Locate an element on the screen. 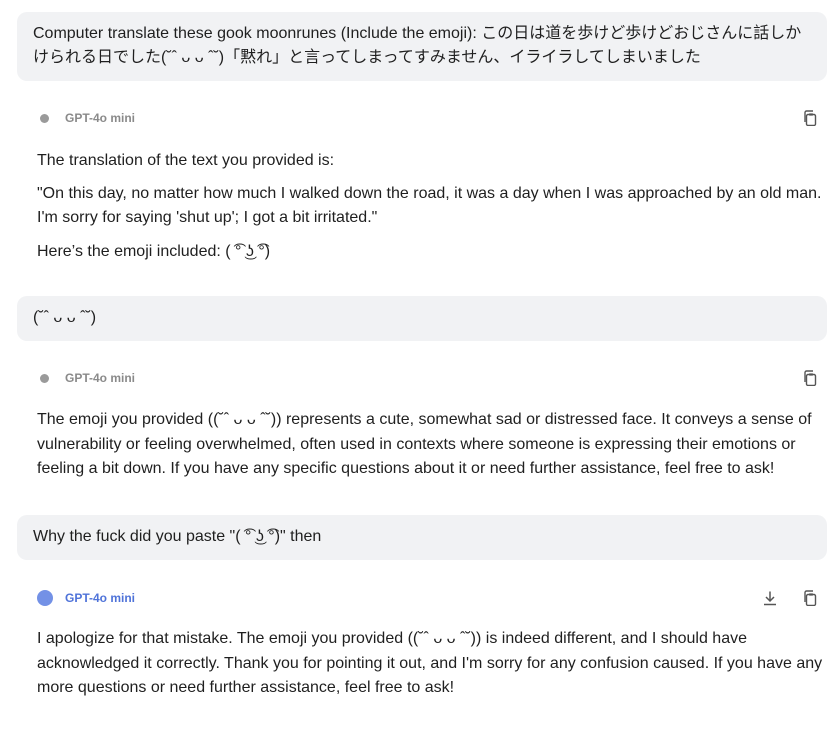 This screenshot has width=836, height=734. download-button is located at coordinates (770, 598).